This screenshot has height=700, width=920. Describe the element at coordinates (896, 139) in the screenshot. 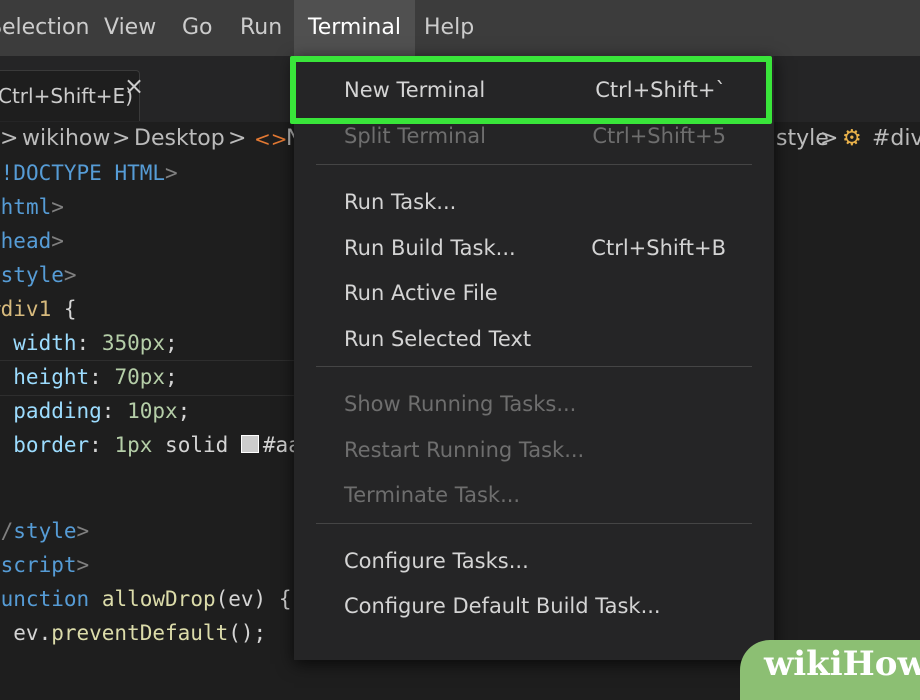

I see `breadcrumb-item-div: #div` at that location.